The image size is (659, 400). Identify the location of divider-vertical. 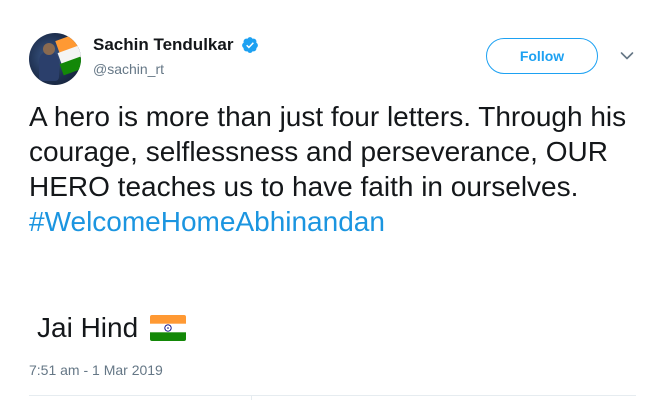
(251, 397).